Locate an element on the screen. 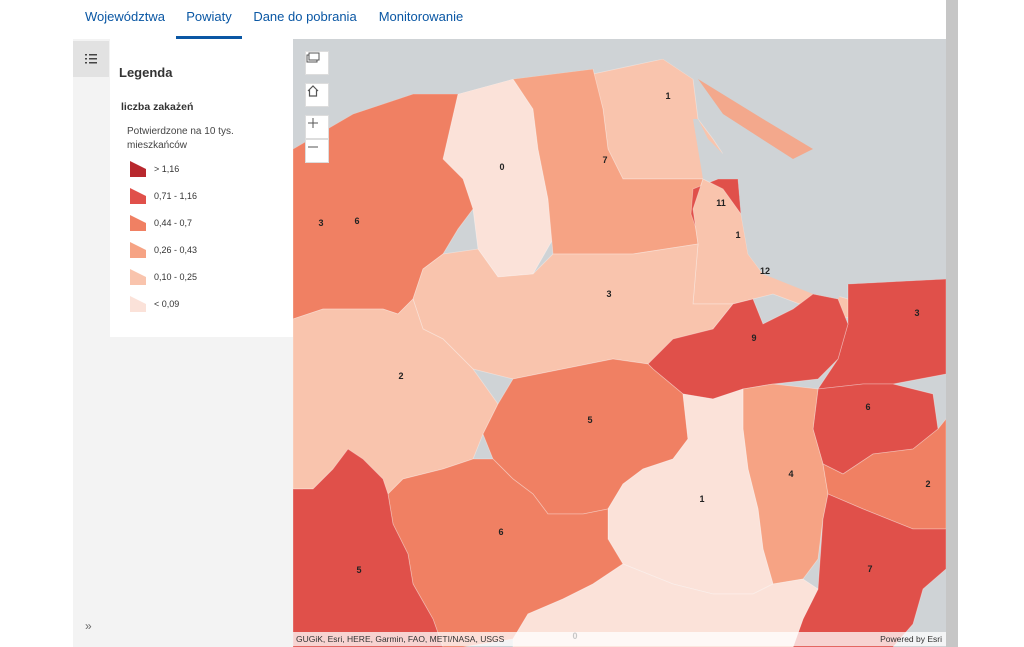 The image size is (1024, 647). home-icon is located at coordinates (313, 91).